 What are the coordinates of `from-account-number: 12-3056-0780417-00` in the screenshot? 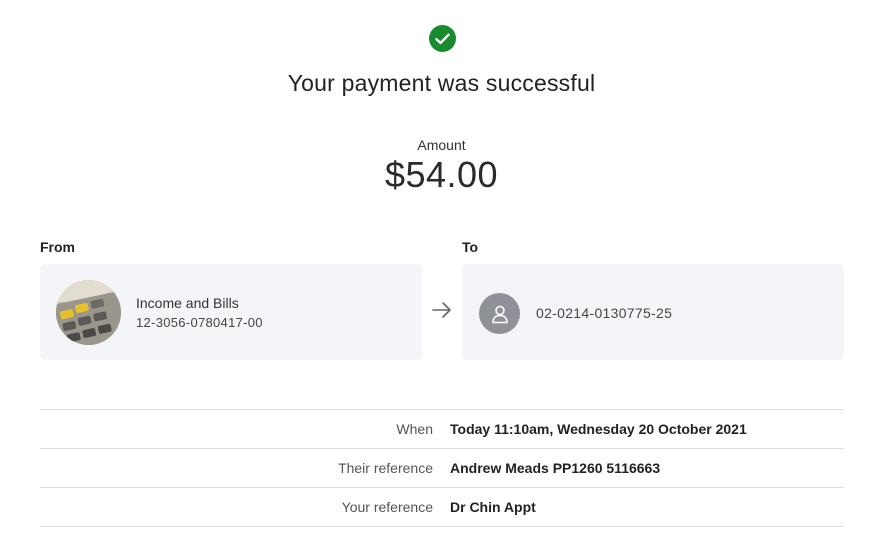 It's located at (199, 322).